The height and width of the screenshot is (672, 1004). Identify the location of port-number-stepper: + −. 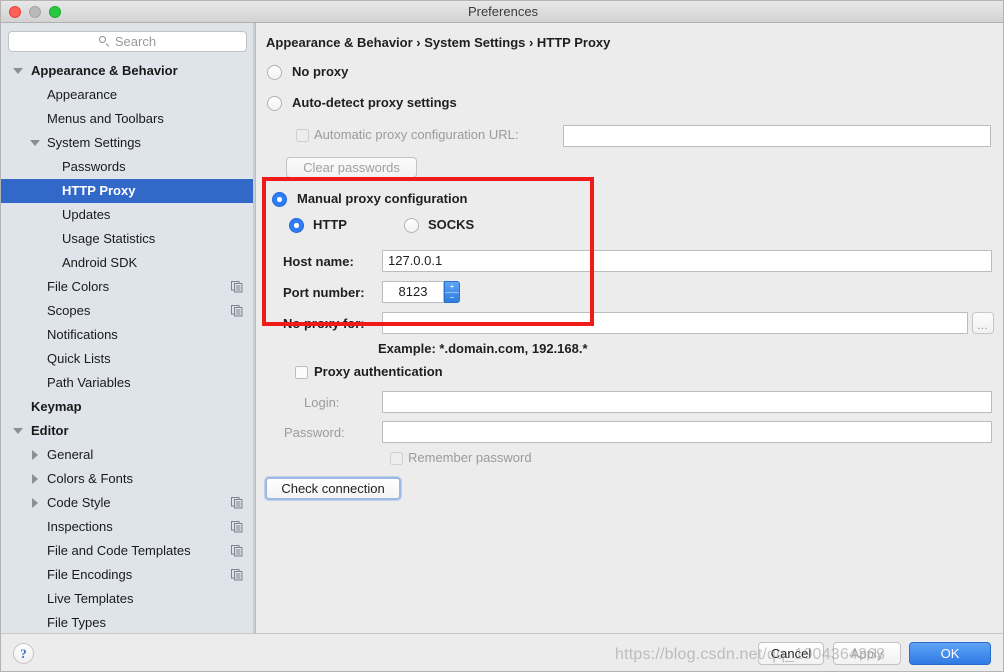
(452, 292).